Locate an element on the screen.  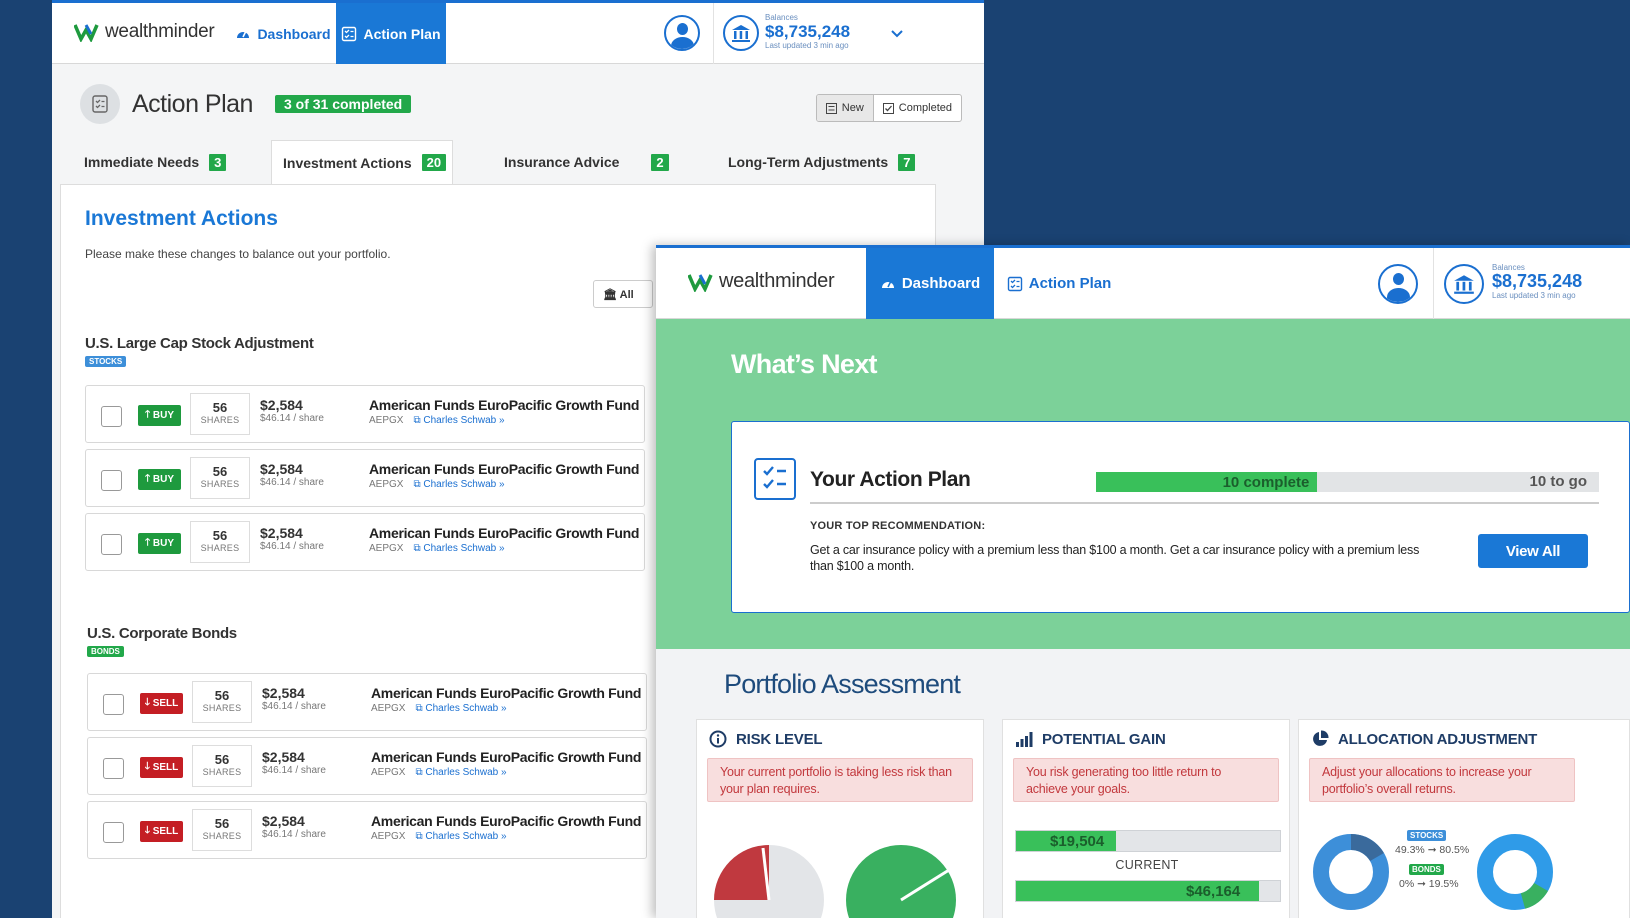
checkbox-icon is located at coordinates (888, 108).